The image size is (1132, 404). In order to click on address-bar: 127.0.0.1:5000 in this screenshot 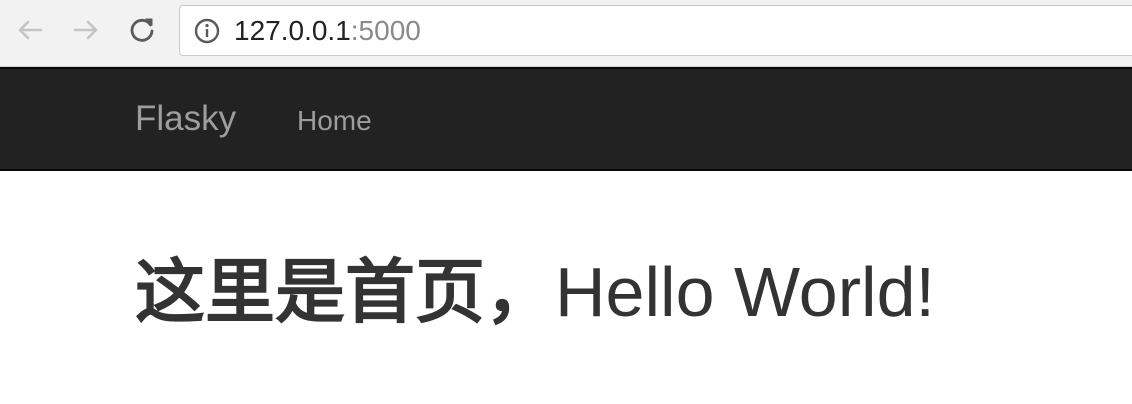, I will do `click(655, 30)`.